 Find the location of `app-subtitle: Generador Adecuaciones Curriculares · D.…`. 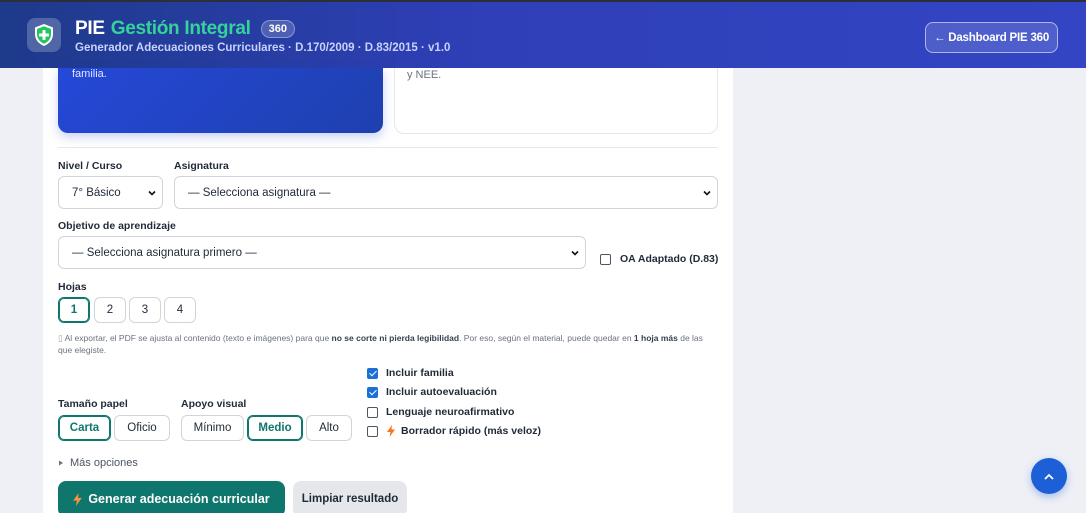

app-subtitle: Generador Adecuaciones Curriculares · D.… is located at coordinates (263, 48).